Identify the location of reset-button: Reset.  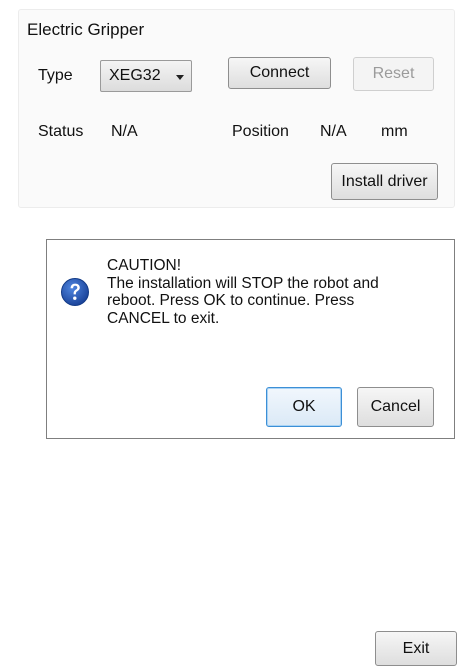
(393, 74).